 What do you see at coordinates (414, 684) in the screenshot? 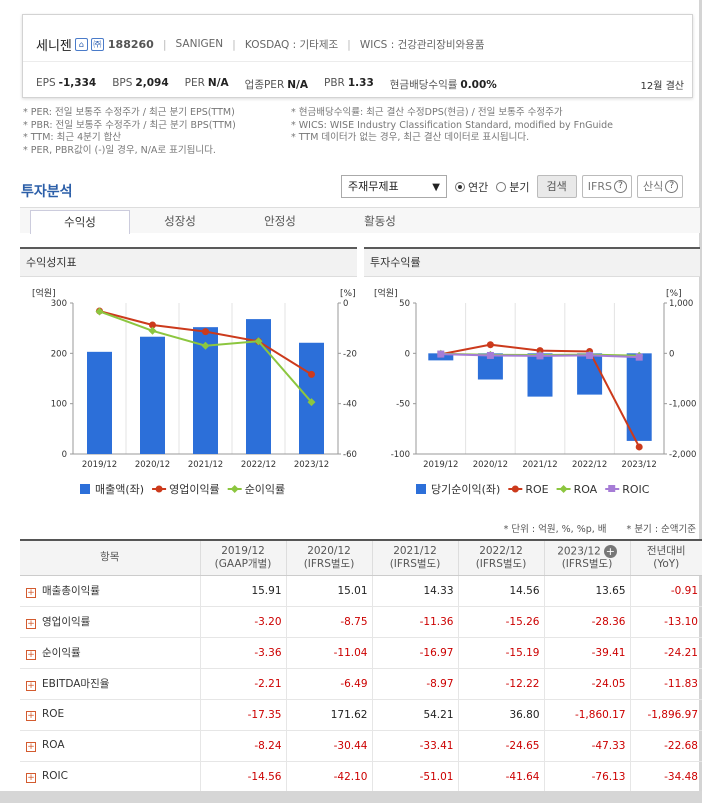
I see `table-cell: -8.97` at bounding box center [414, 684].